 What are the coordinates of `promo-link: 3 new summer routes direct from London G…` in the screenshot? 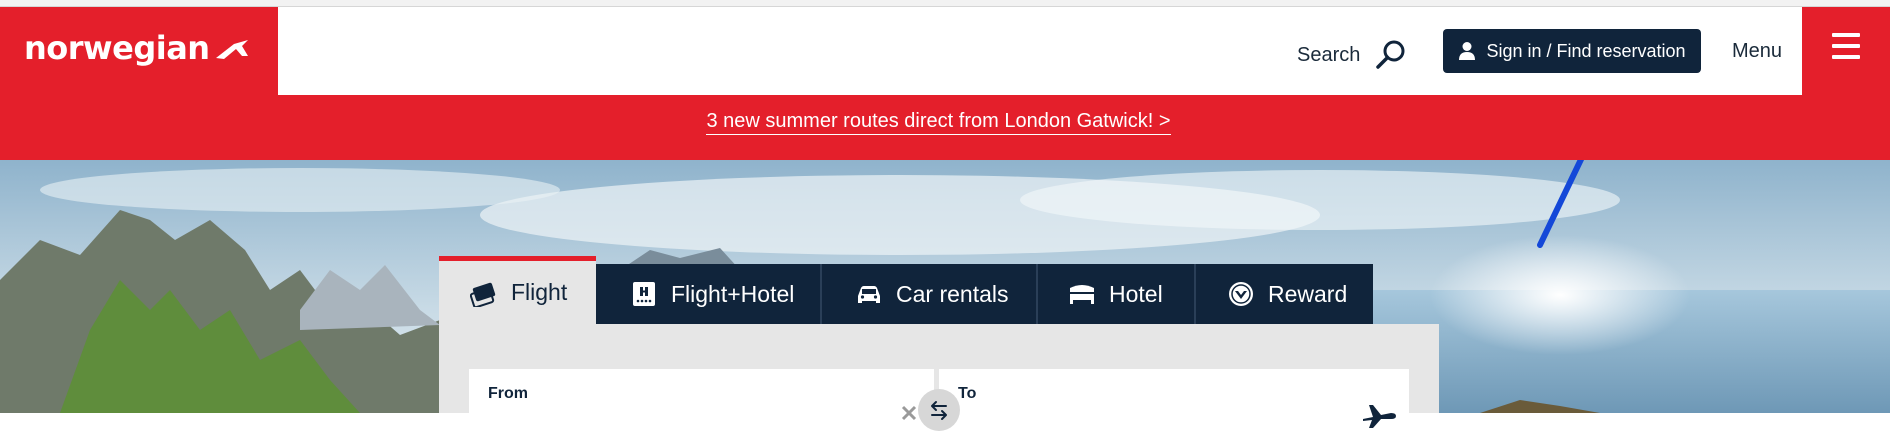 It's located at (938, 122).